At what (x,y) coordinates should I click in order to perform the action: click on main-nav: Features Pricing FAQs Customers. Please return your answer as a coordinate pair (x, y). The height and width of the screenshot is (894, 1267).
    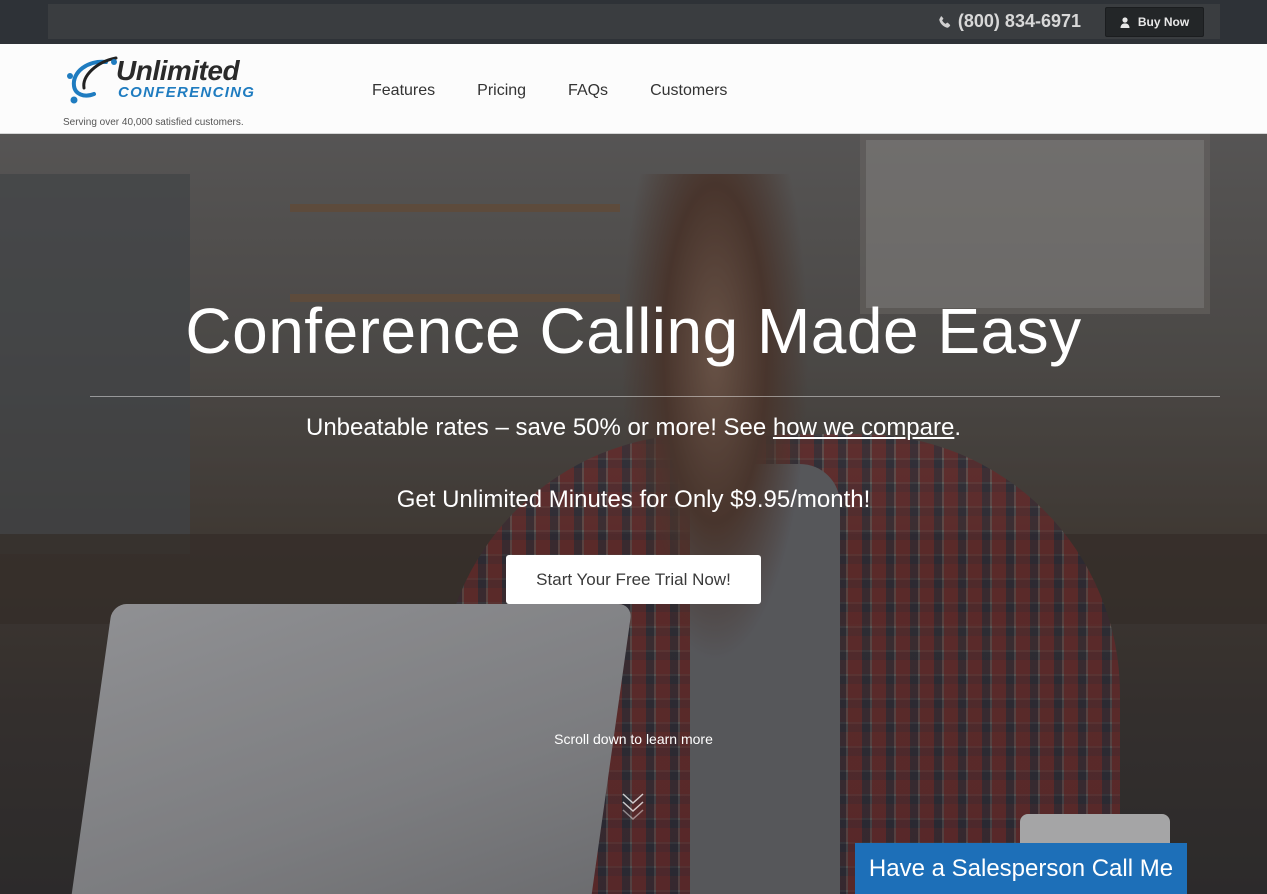
    Looking at the image, I should click on (549, 91).